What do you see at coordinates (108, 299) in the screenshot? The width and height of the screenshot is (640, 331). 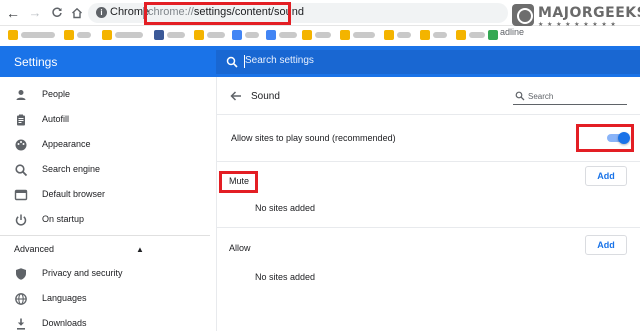 I see `sidebar-item-languages: Languages` at bounding box center [108, 299].